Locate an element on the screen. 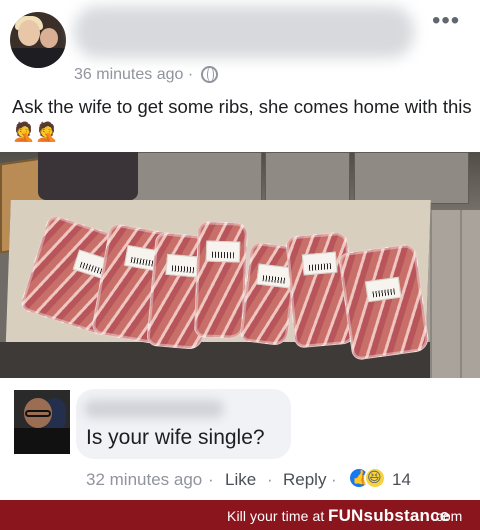 The height and width of the screenshot is (530, 480). reply-button: Reply is located at coordinates (304, 480).